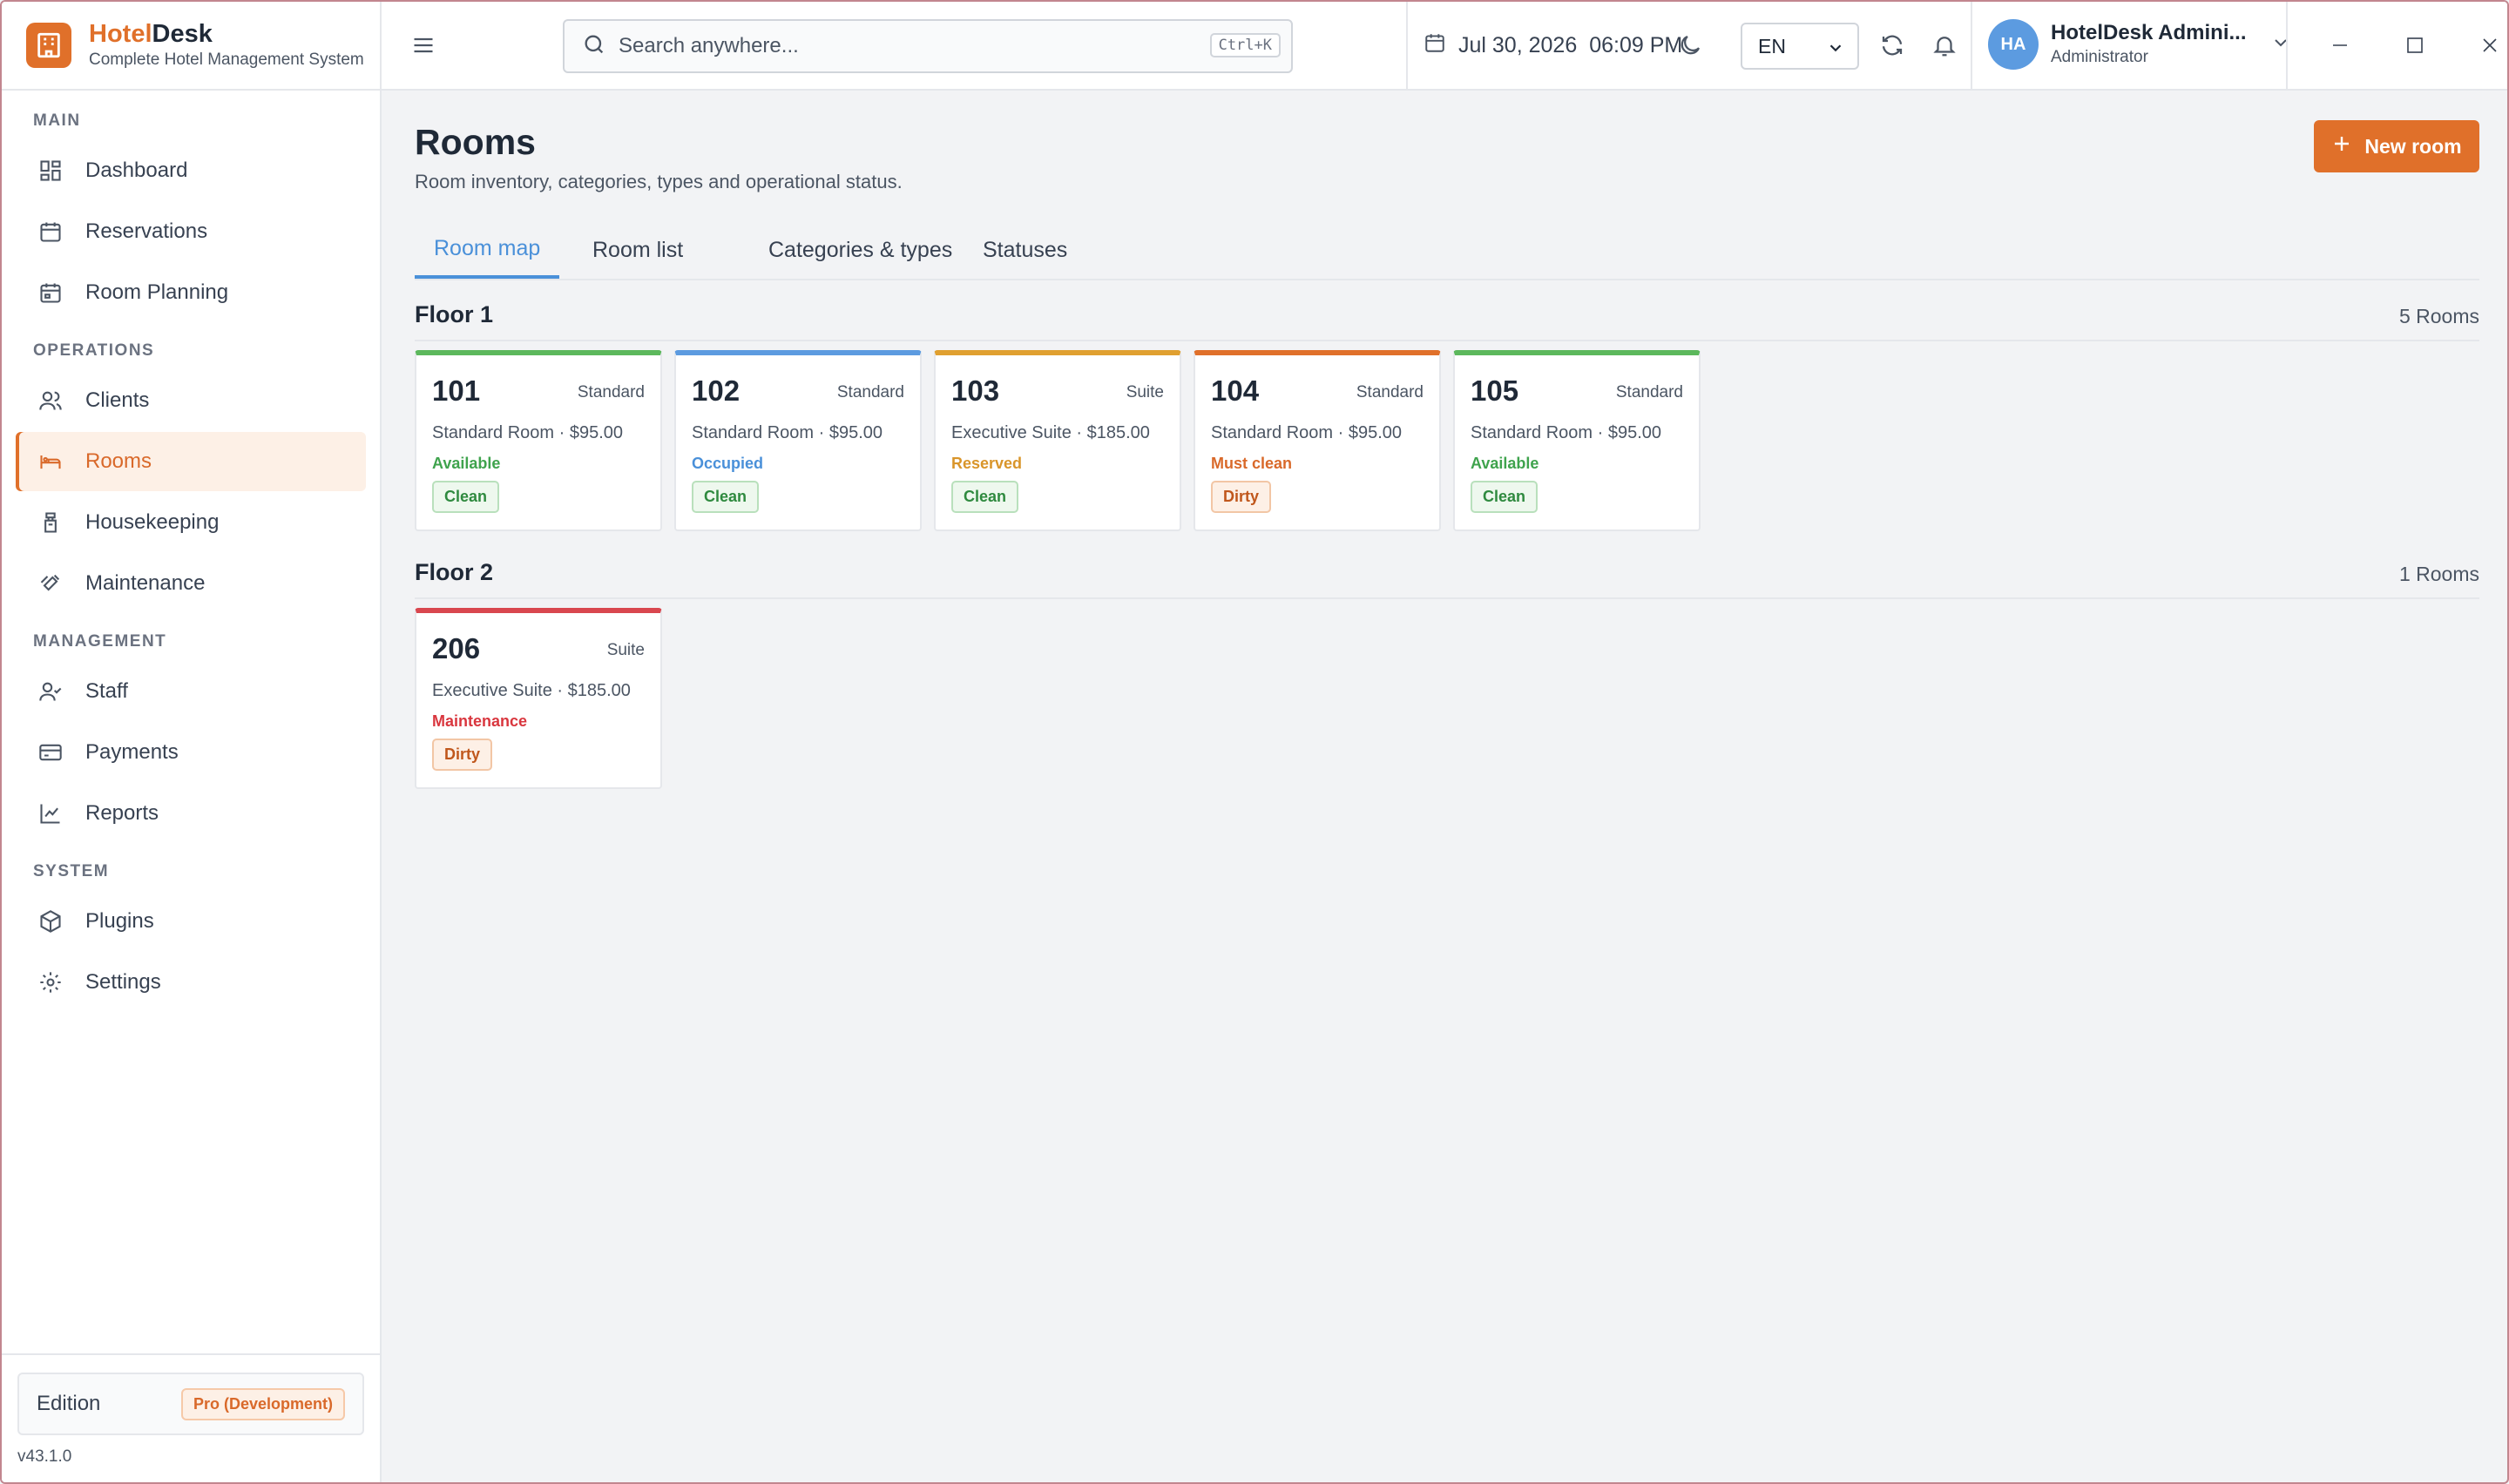 The image size is (2509, 1484). Describe the element at coordinates (50, 293) in the screenshot. I see `calendar-grid-icon` at that location.